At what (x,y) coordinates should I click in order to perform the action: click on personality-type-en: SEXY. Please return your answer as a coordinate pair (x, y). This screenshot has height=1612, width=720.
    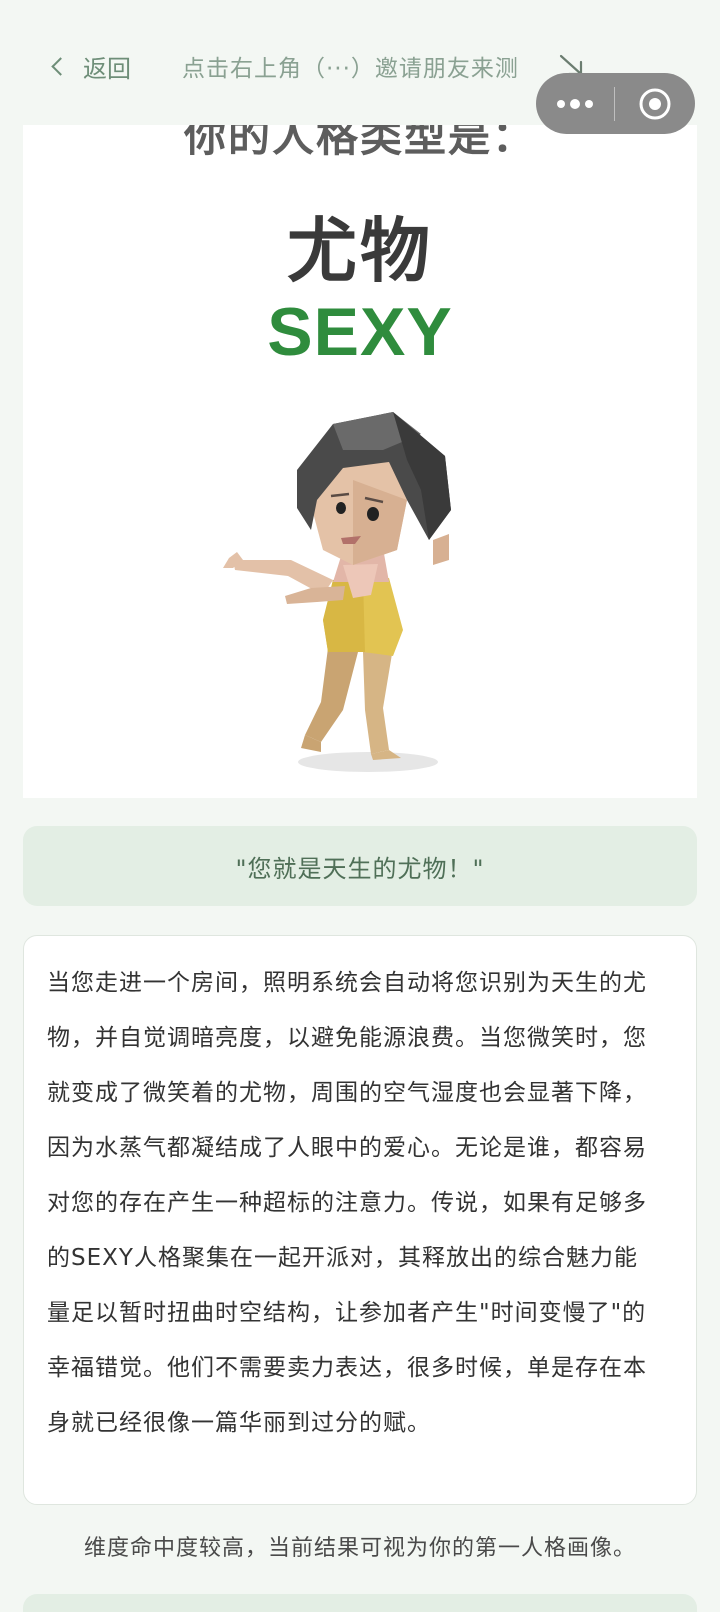
    Looking at the image, I should click on (360, 332).